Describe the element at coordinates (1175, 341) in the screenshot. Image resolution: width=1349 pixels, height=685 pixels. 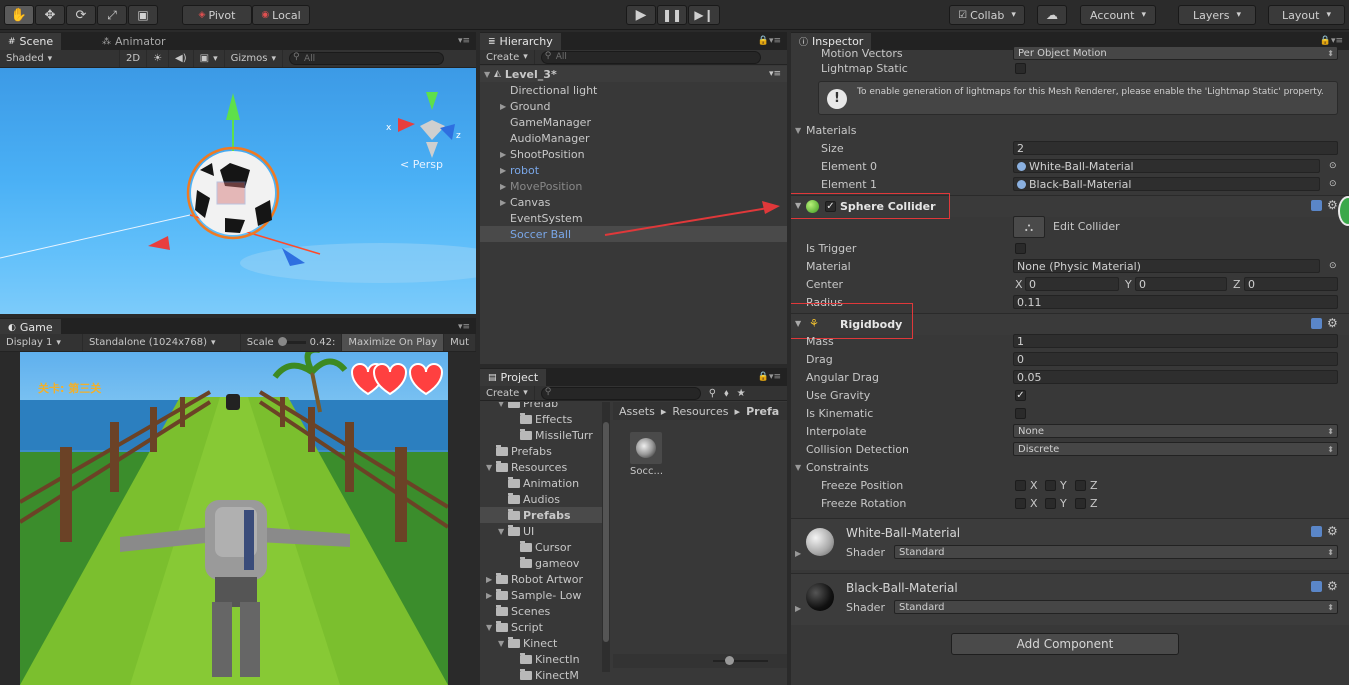
I see `mass-field: 1` at that location.